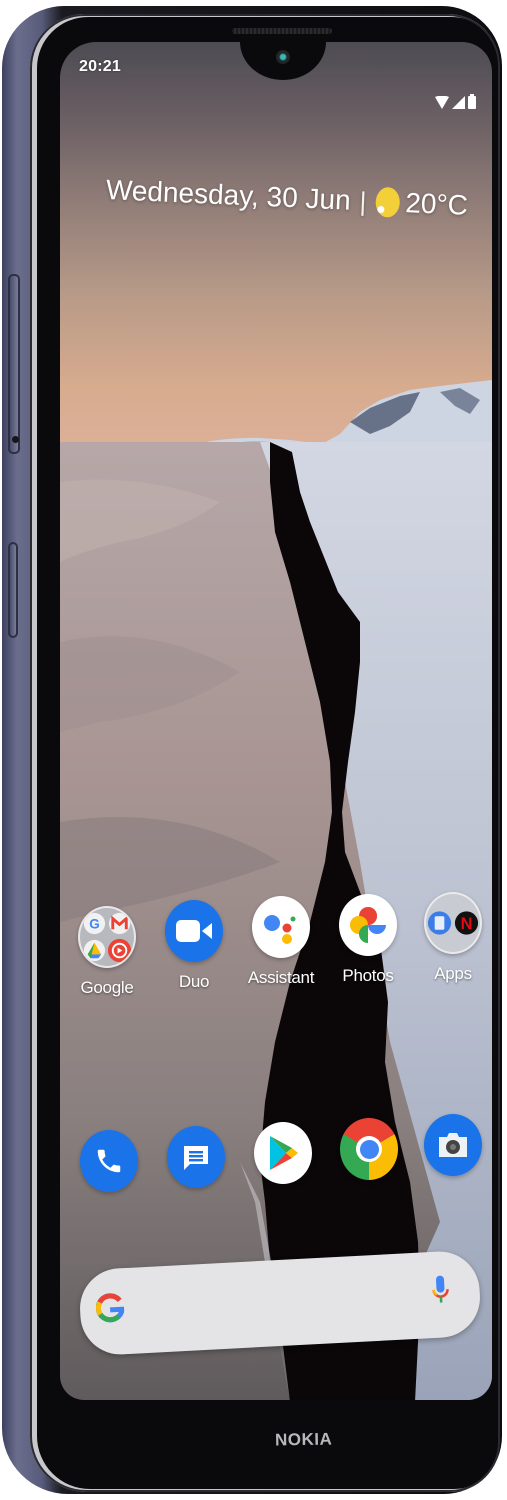  What do you see at coordinates (387, 202) in the screenshot?
I see `partly-sunny-icon` at bounding box center [387, 202].